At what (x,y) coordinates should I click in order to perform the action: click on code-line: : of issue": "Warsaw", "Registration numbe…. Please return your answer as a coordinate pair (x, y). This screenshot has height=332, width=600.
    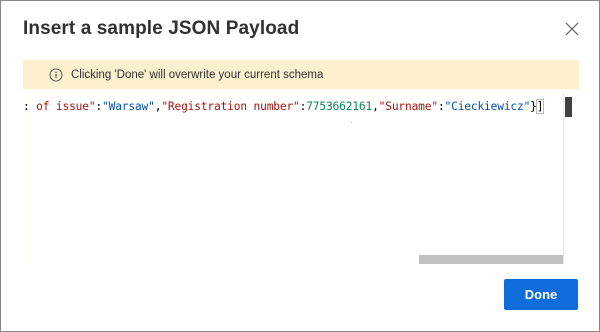
    Looking at the image, I should click on (284, 106).